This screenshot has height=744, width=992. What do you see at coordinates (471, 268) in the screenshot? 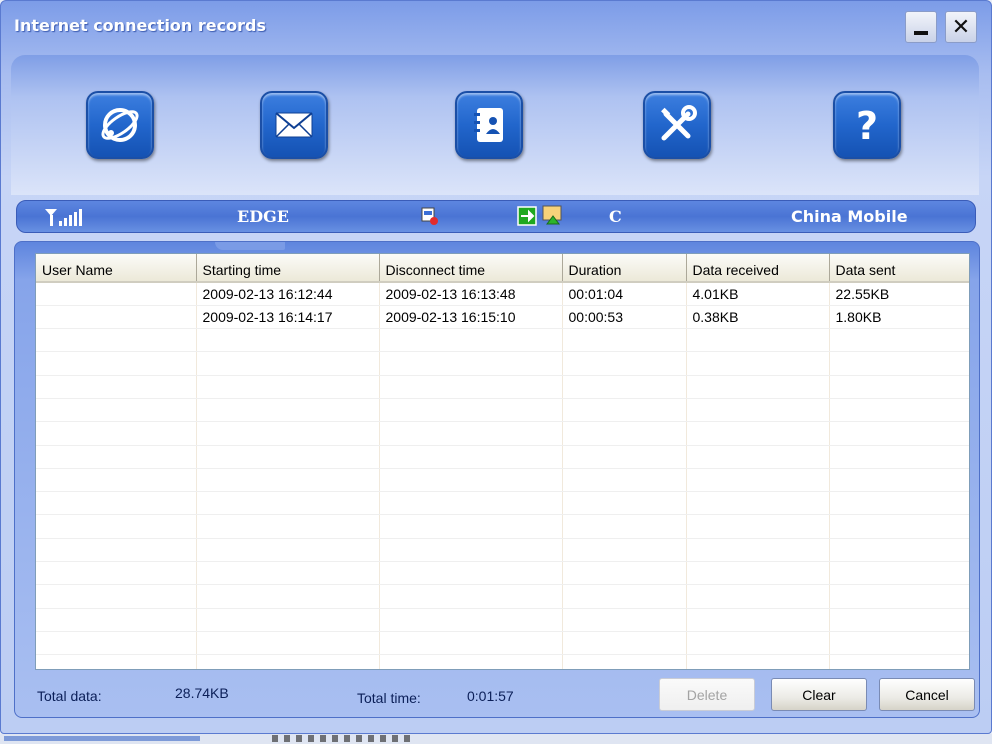
I see `column-header: Disconnect time` at bounding box center [471, 268].